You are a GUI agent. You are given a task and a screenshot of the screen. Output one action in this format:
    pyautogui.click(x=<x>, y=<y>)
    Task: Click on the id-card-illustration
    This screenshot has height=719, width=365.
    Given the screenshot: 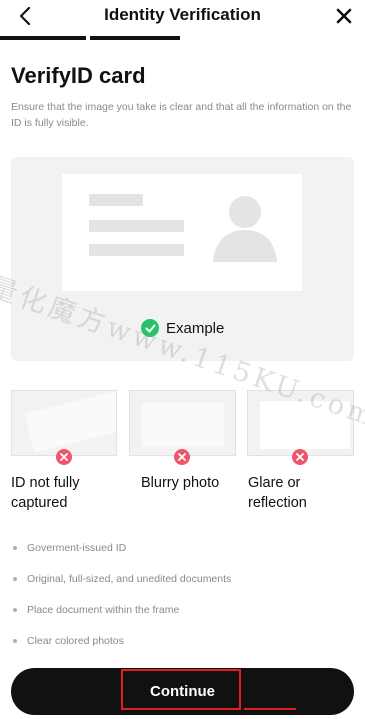 What is the action you would take?
    pyautogui.click(x=182, y=232)
    